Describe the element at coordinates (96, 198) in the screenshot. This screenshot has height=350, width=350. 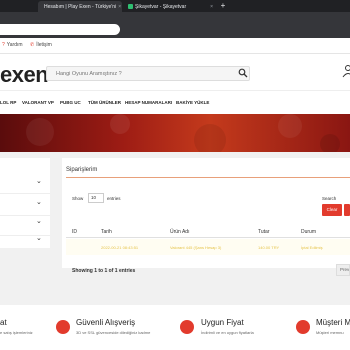
I see `entries-select: 10` at that location.